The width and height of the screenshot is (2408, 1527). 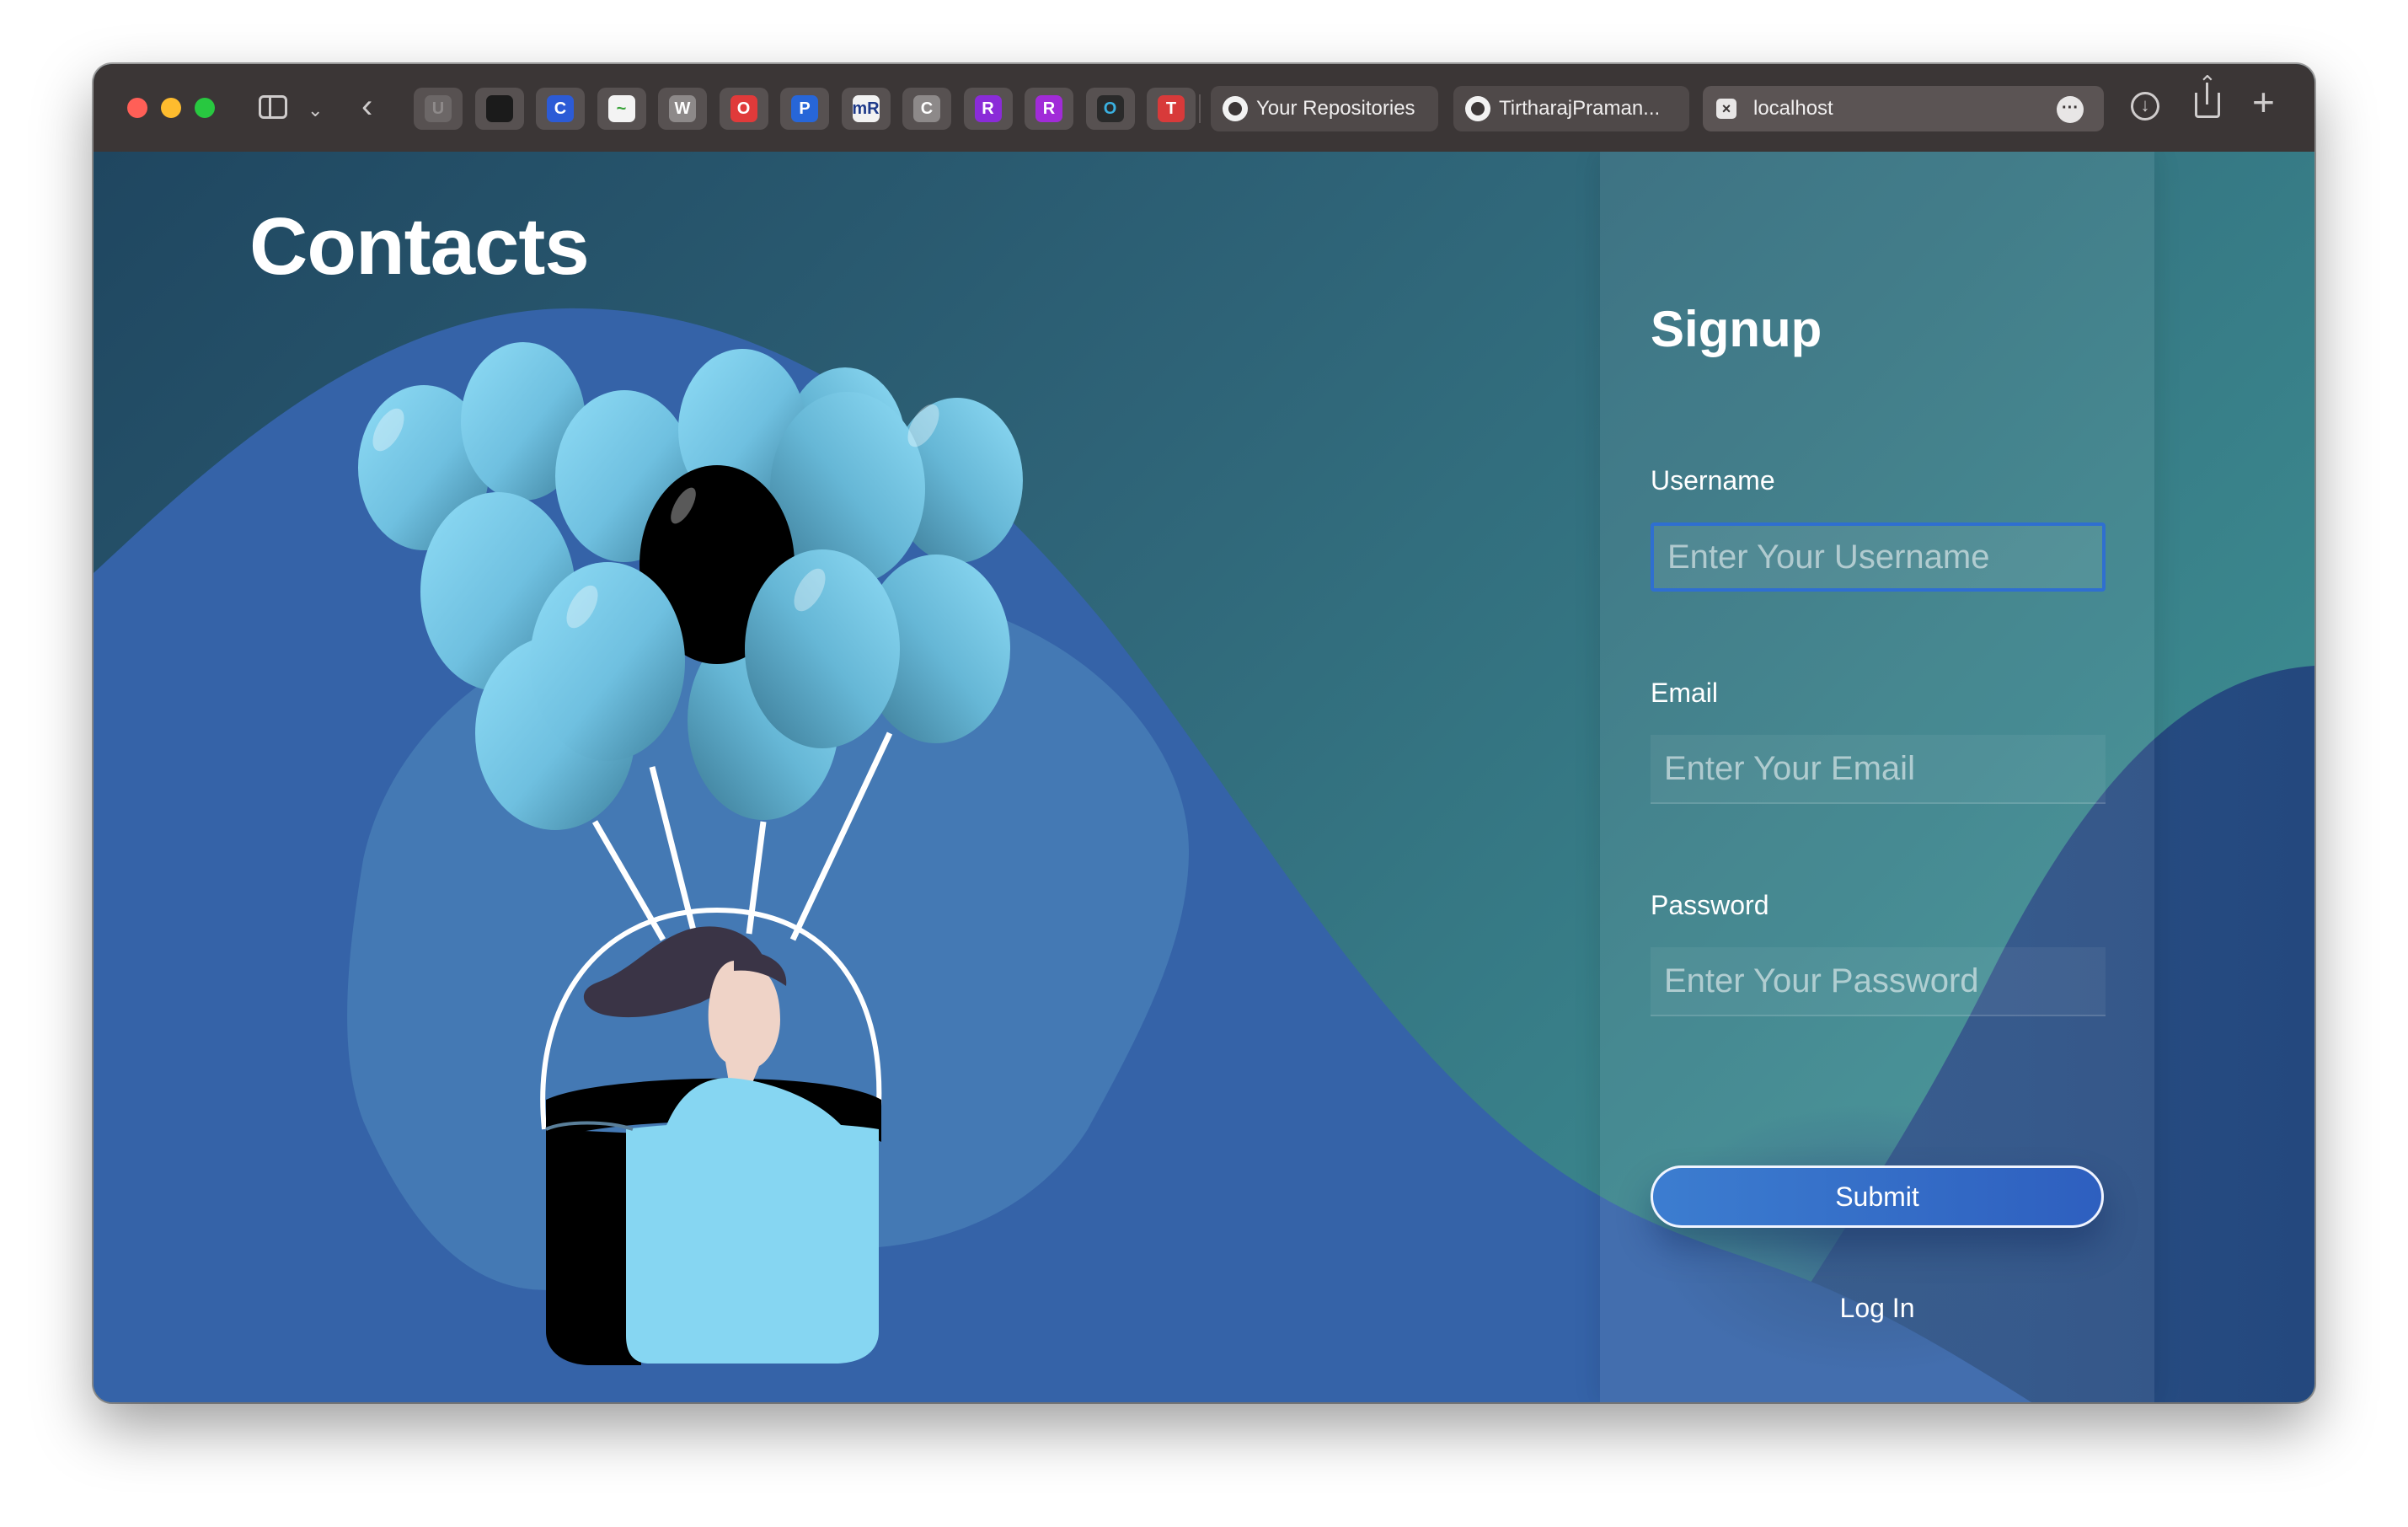 I want to click on favicon: ~, so click(x=621, y=108).